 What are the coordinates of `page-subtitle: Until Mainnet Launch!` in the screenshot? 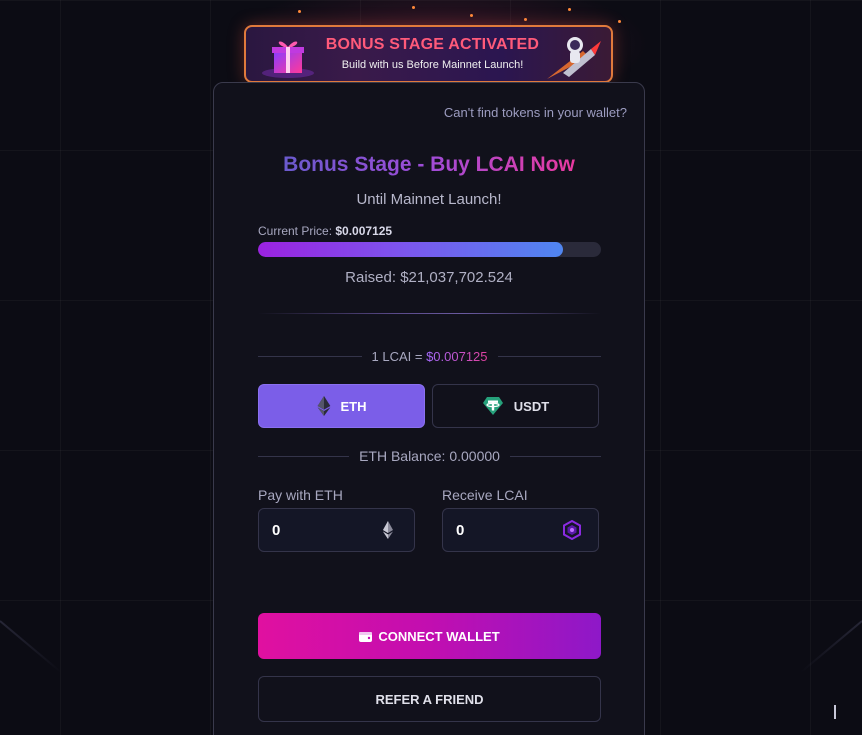 It's located at (429, 199).